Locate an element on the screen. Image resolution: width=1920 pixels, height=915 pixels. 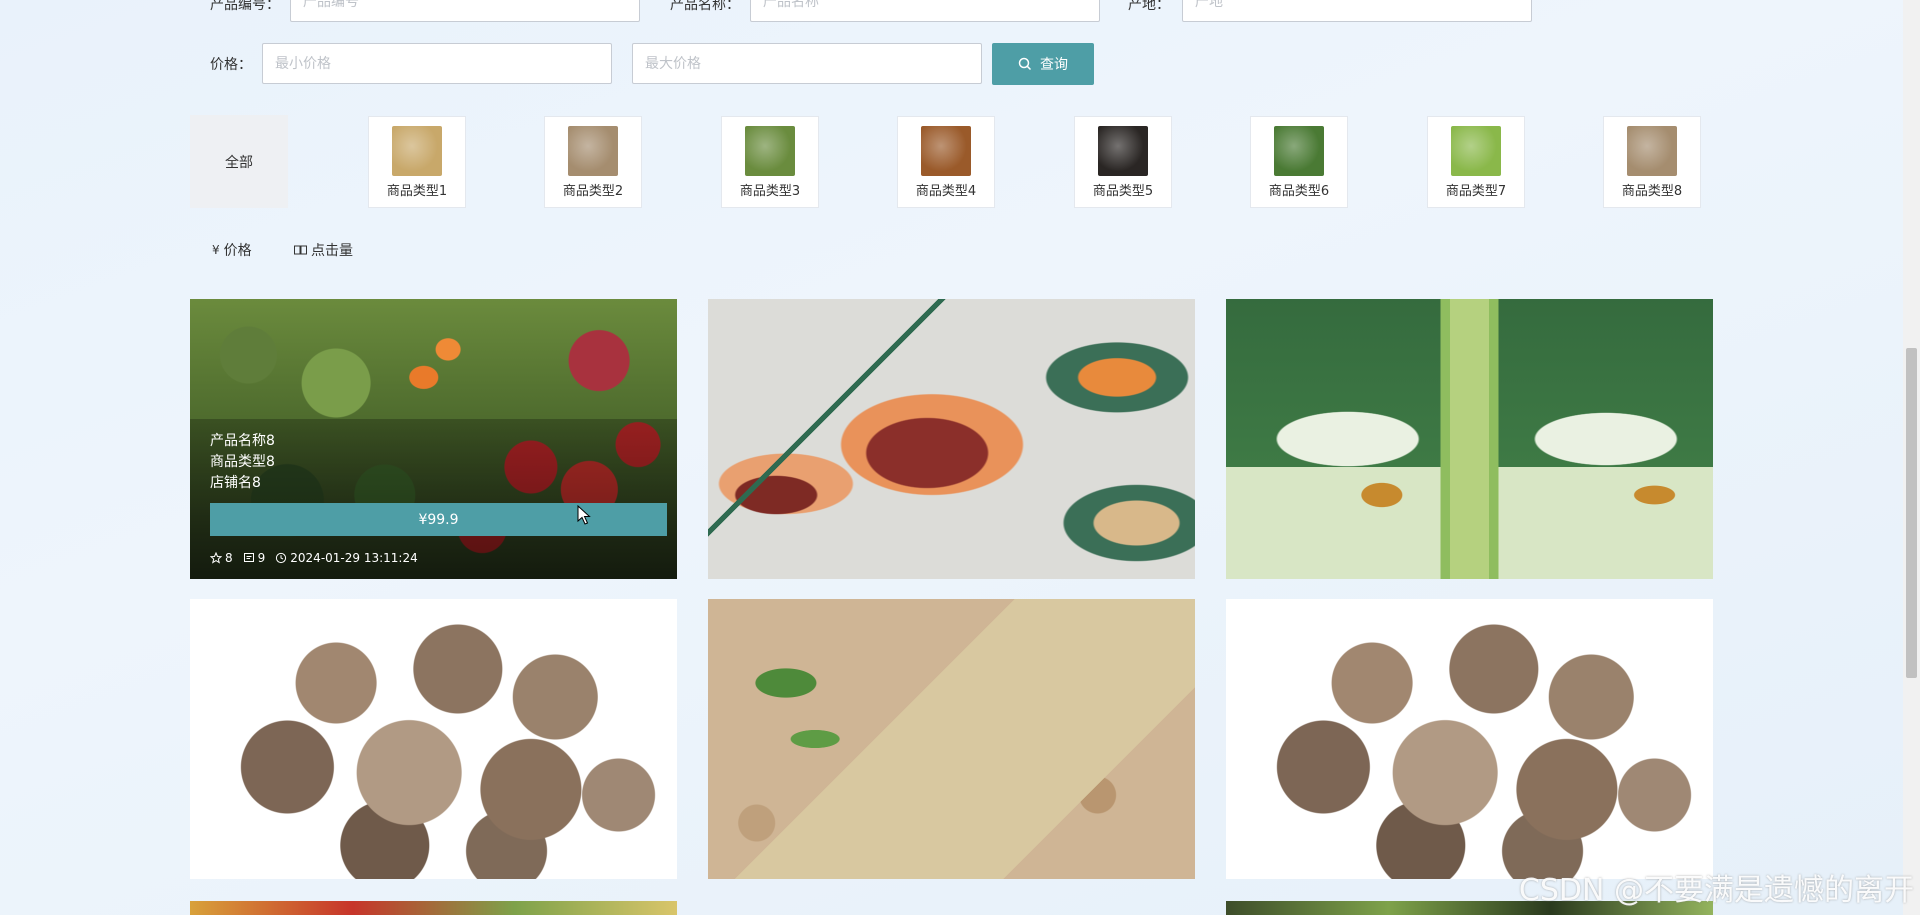
watermark: CSDN @不要满是遗憾的离开 is located at coordinates (1716, 890).